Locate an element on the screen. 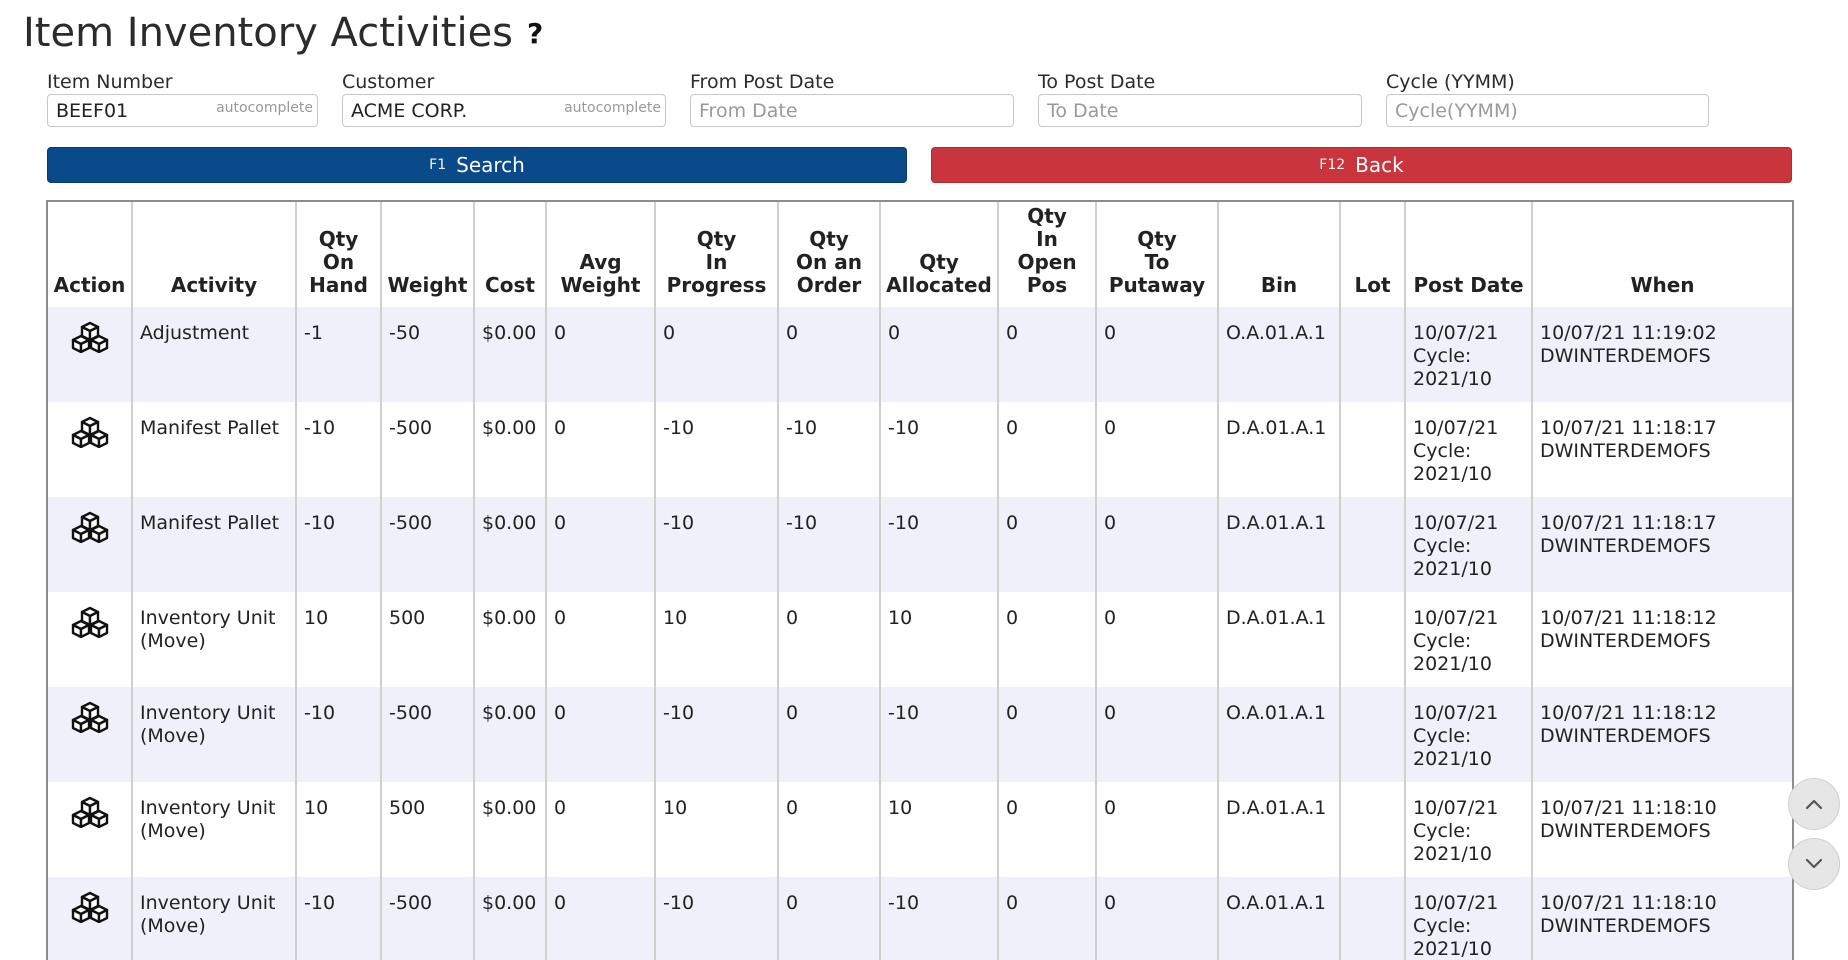  chevron-up-icon is located at coordinates (1814, 804).